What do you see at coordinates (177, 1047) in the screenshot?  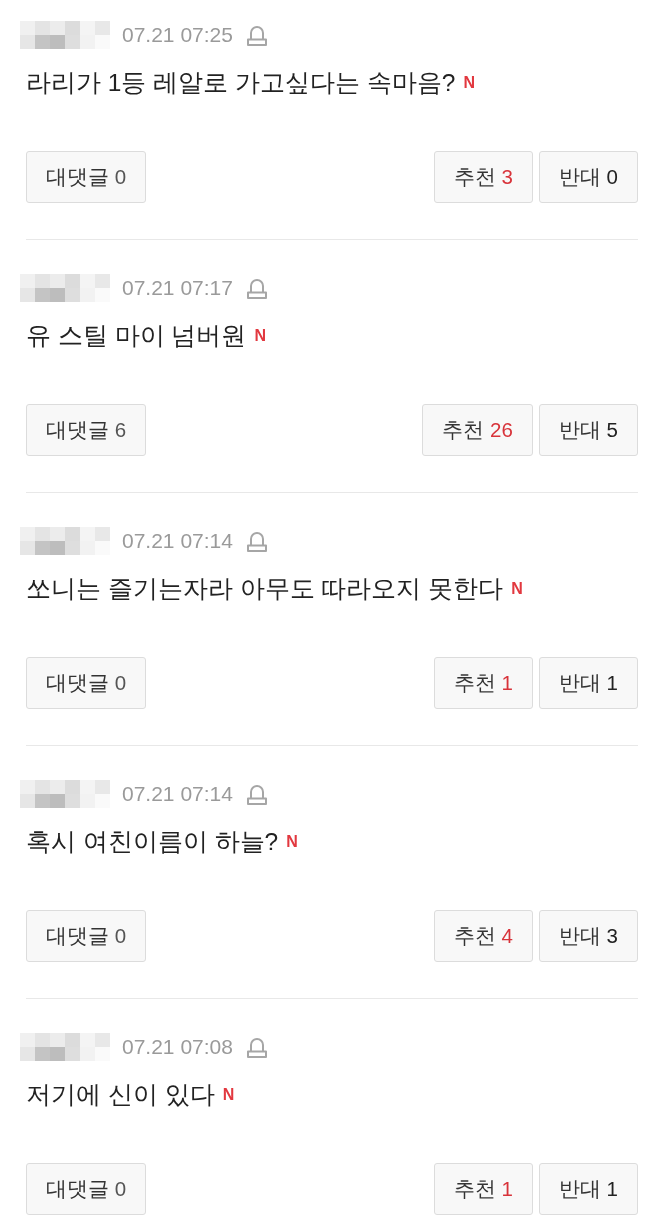 I see `comment-time: 07.21 07:08` at bounding box center [177, 1047].